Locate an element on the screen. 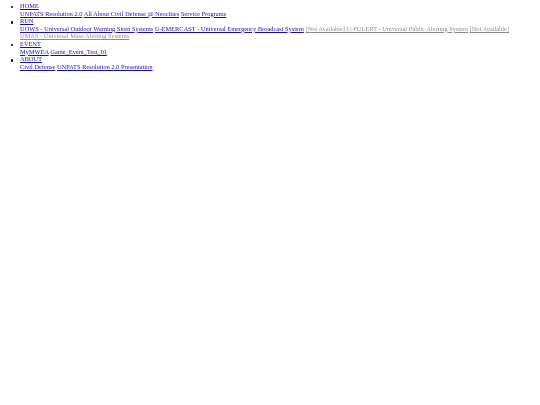 This screenshot has width=540, height=405. nav-section-event: EVENT MyMWEA Game_Event_Test_01 is located at coordinates (263, 49).